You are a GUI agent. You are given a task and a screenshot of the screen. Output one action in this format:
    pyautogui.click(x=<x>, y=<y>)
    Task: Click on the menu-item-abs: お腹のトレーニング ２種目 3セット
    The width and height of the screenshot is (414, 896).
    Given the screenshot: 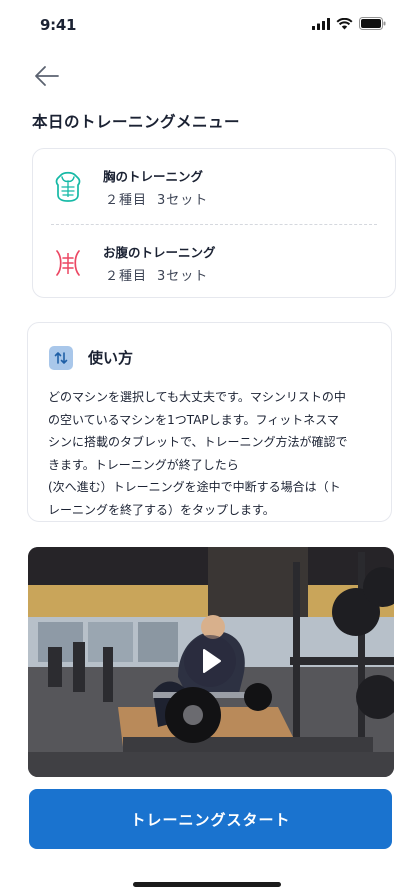 What is the action you would take?
    pyautogui.click(x=214, y=262)
    